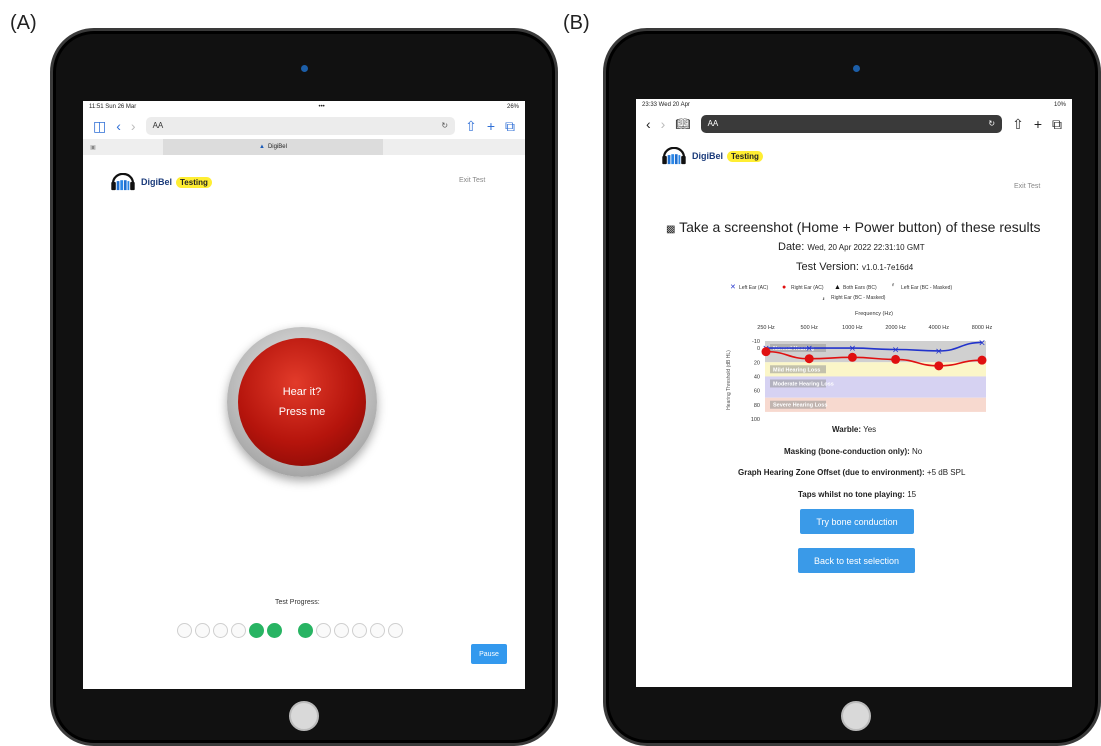  Describe the element at coordinates (870, 429) in the screenshot. I see `warble-value: Yes` at that location.